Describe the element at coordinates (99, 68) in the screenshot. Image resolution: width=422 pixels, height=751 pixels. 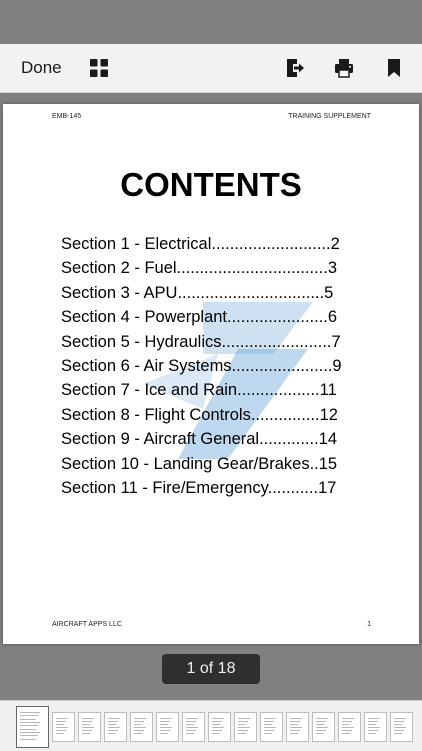
I see `grid-icon` at that location.